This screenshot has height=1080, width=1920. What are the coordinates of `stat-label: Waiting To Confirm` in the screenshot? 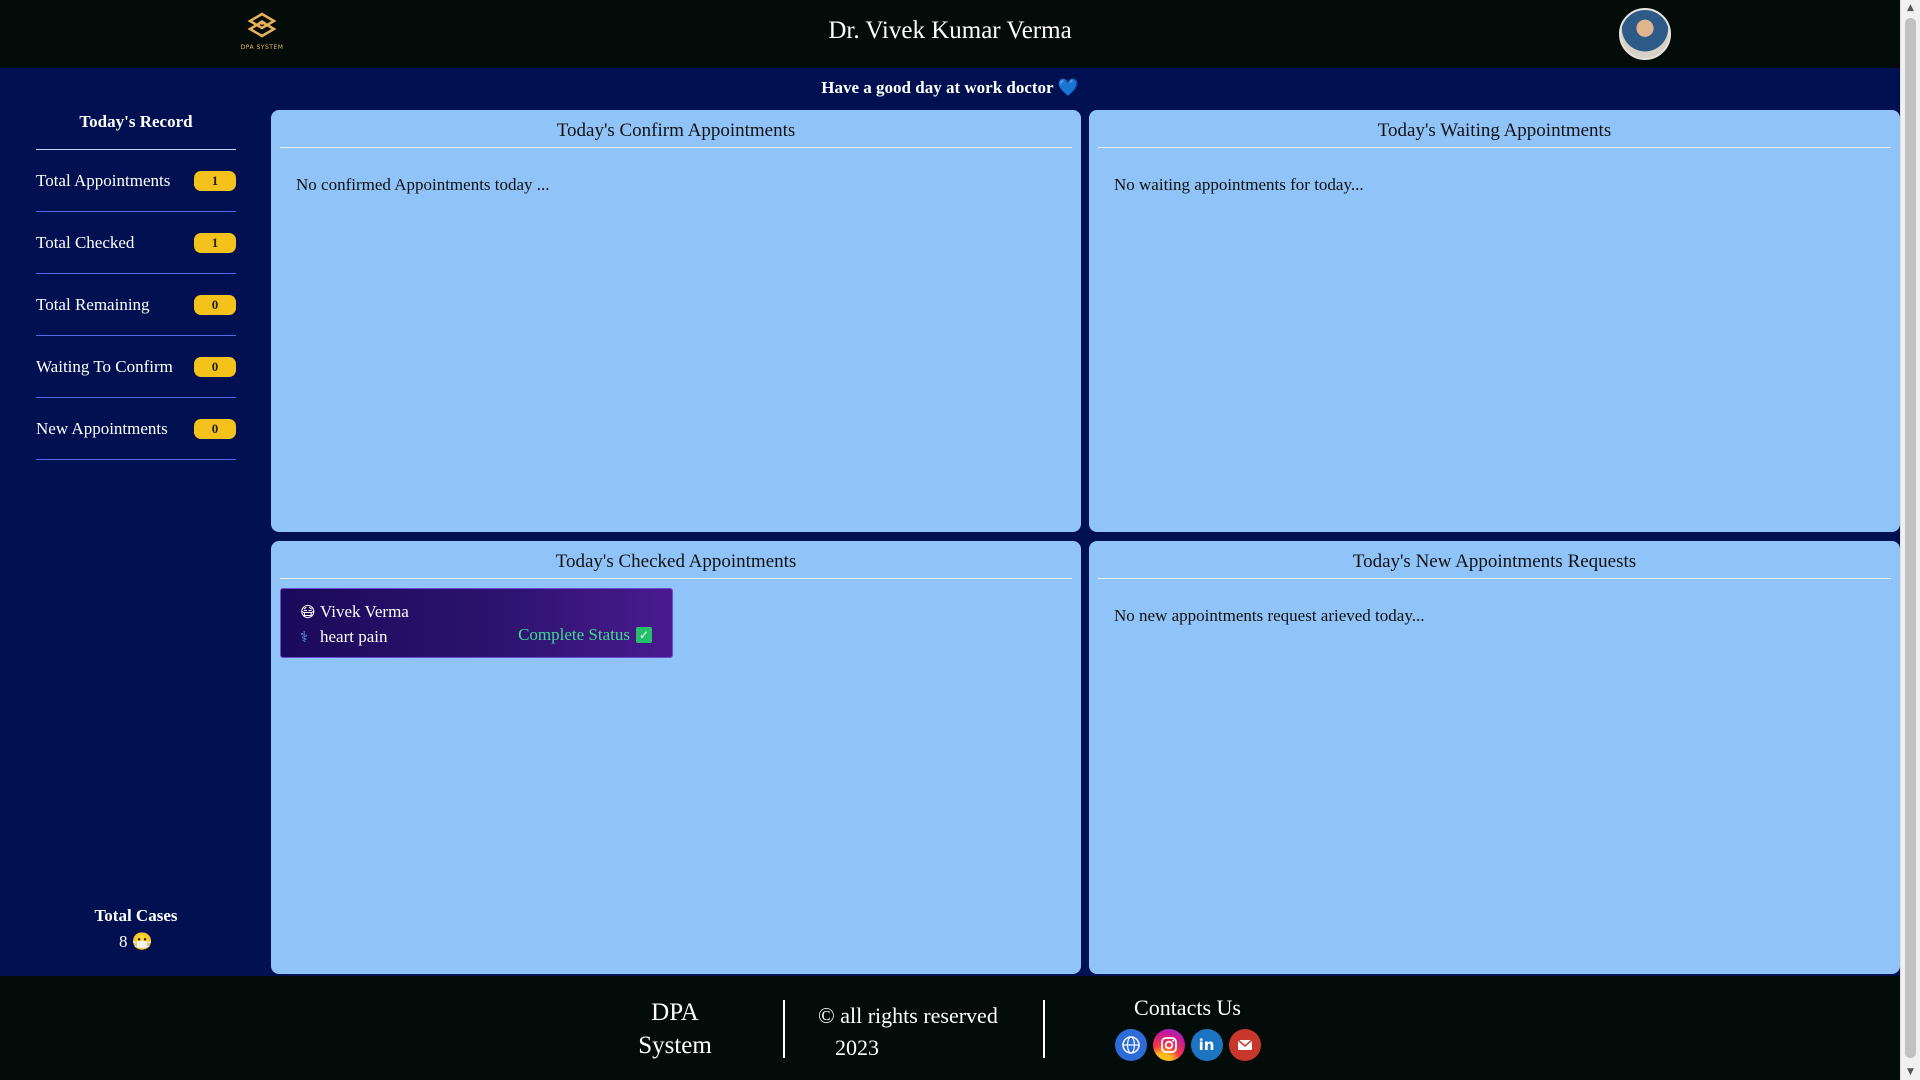 It's located at (104, 366).